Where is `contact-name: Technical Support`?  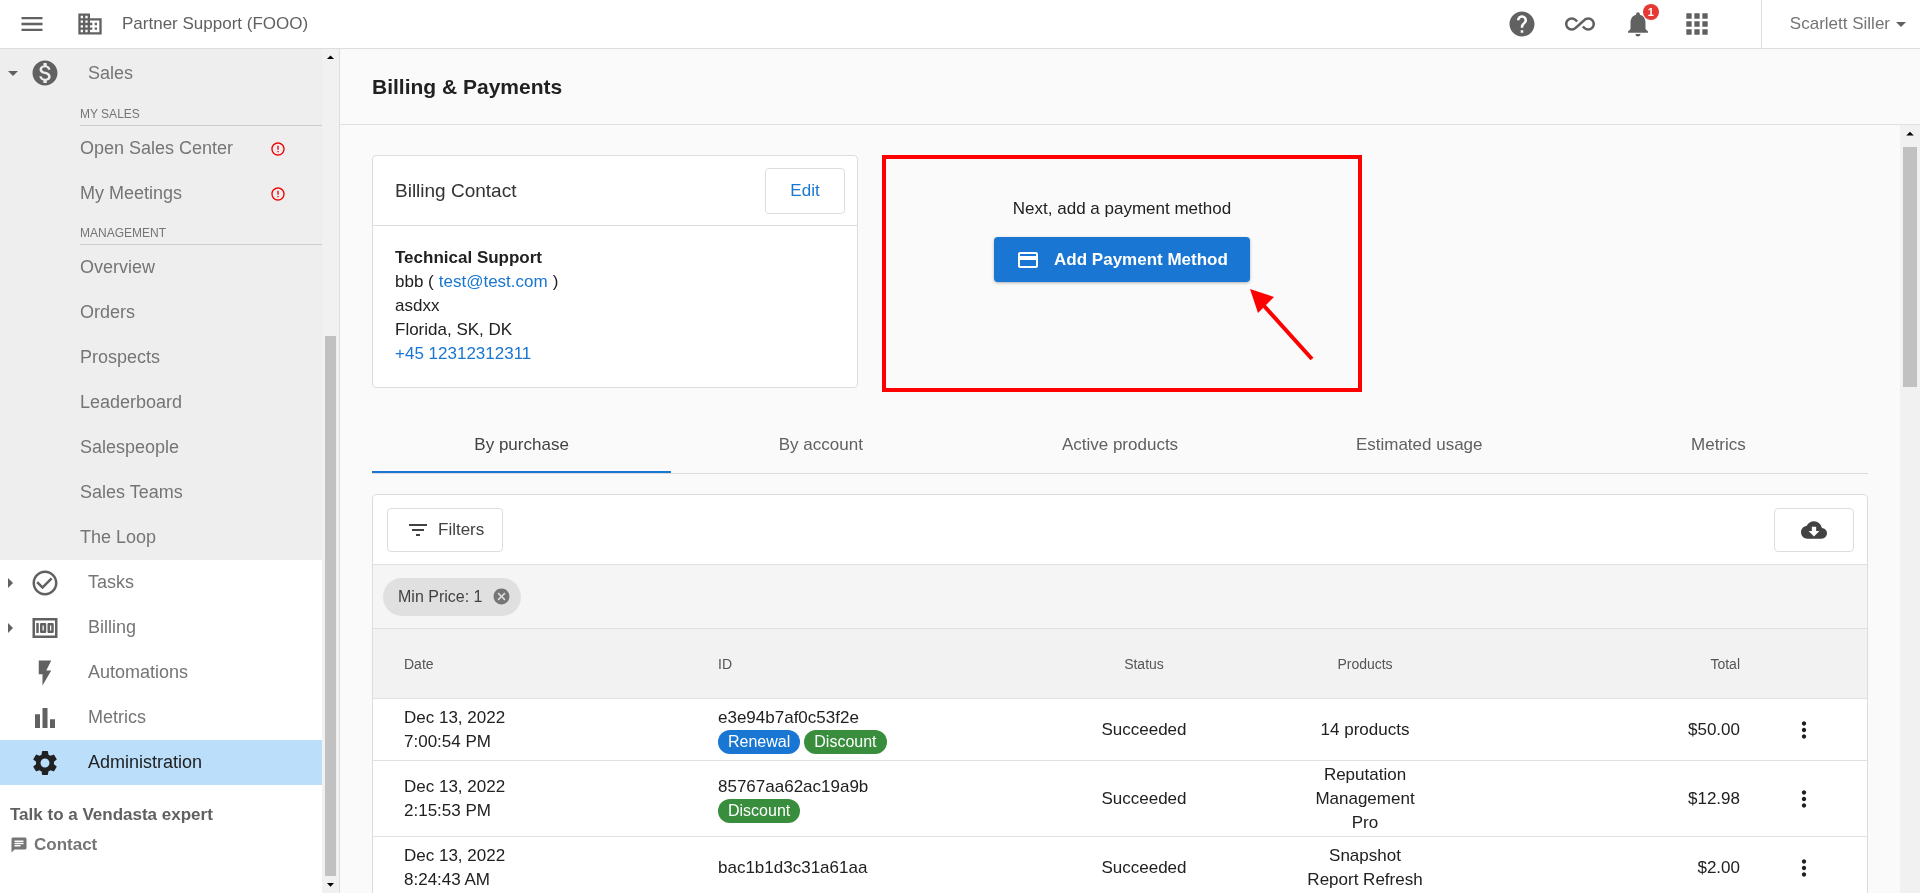 contact-name: Technical Support is located at coordinates (469, 258).